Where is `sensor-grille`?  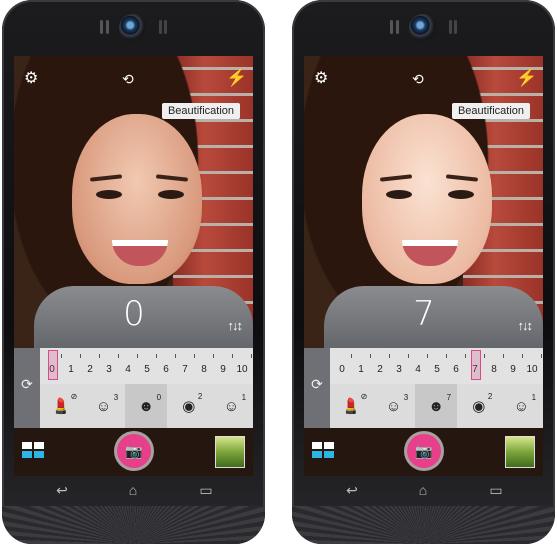
sensor-grille is located at coordinates (453, 27).